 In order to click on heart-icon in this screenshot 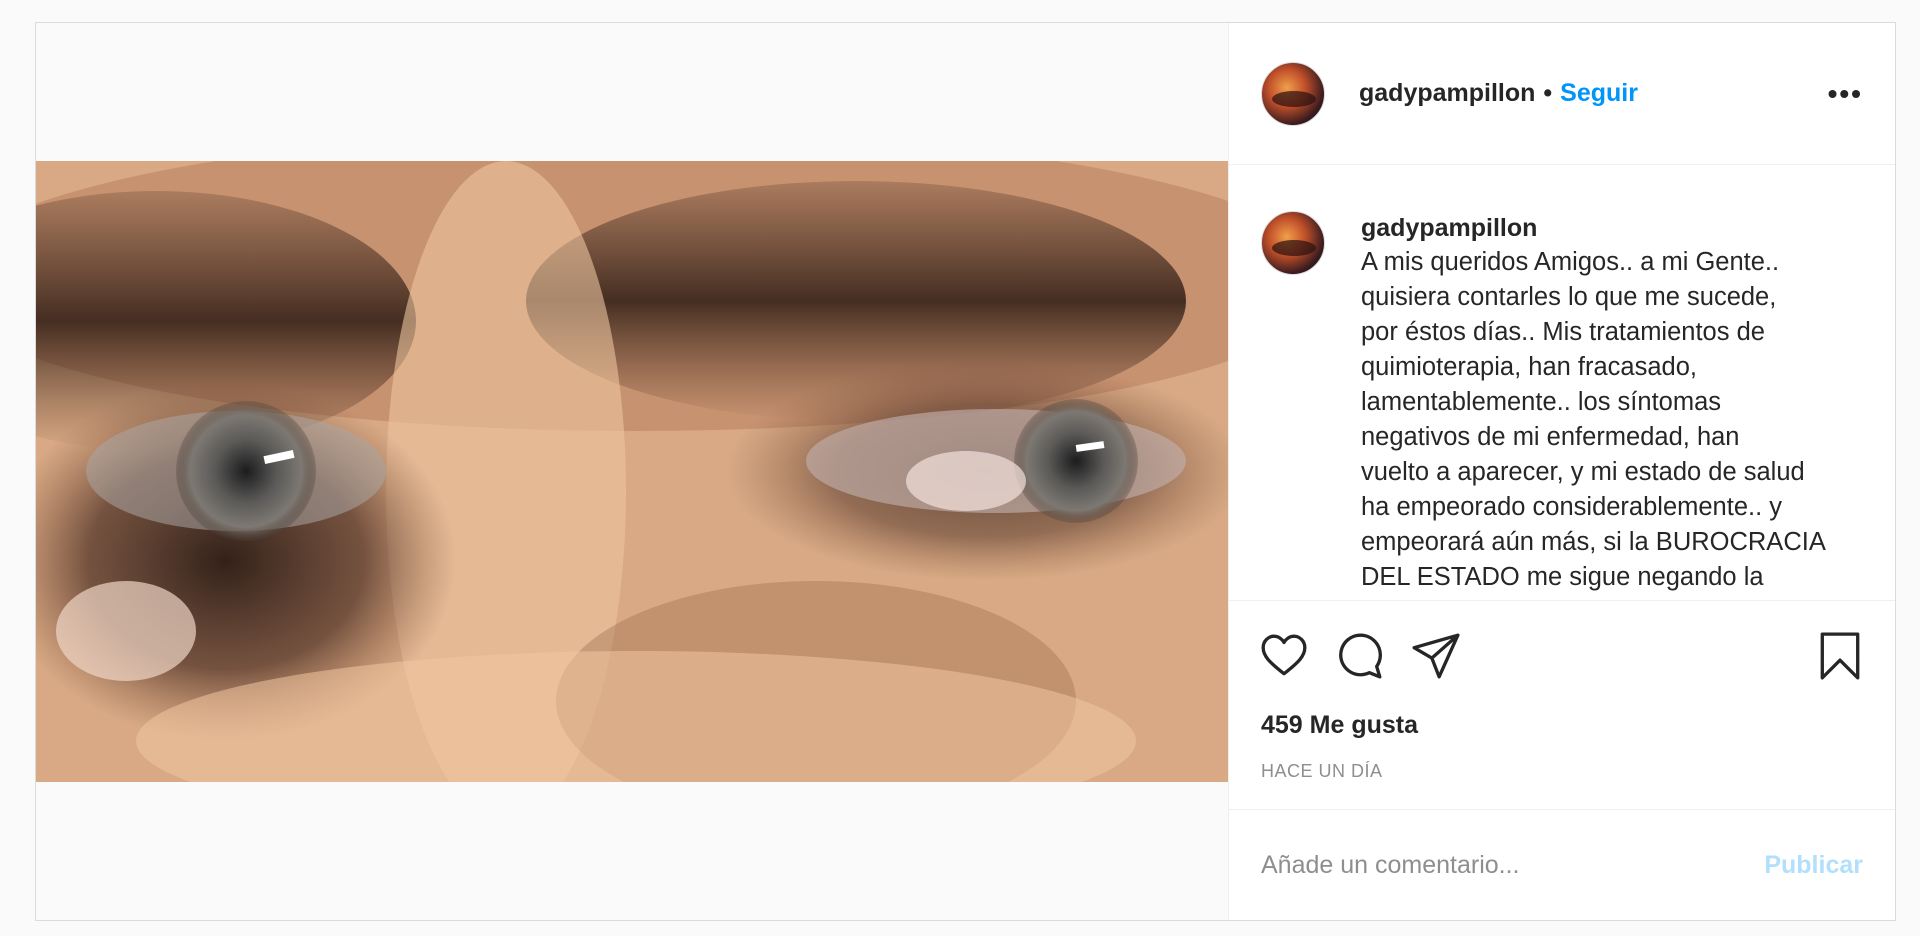, I will do `click(1284, 656)`.